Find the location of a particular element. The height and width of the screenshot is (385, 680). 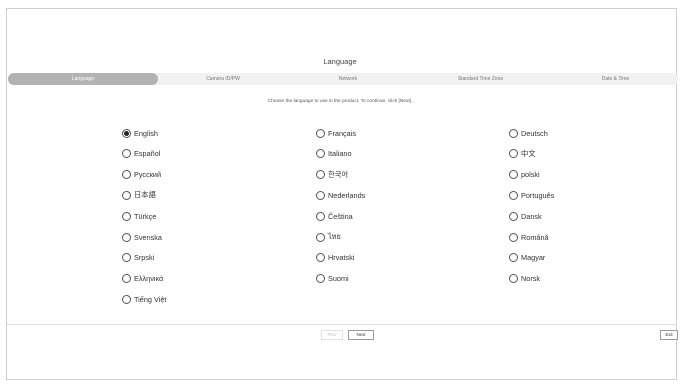

language-option: Nederlands is located at coordinates (340, 195).